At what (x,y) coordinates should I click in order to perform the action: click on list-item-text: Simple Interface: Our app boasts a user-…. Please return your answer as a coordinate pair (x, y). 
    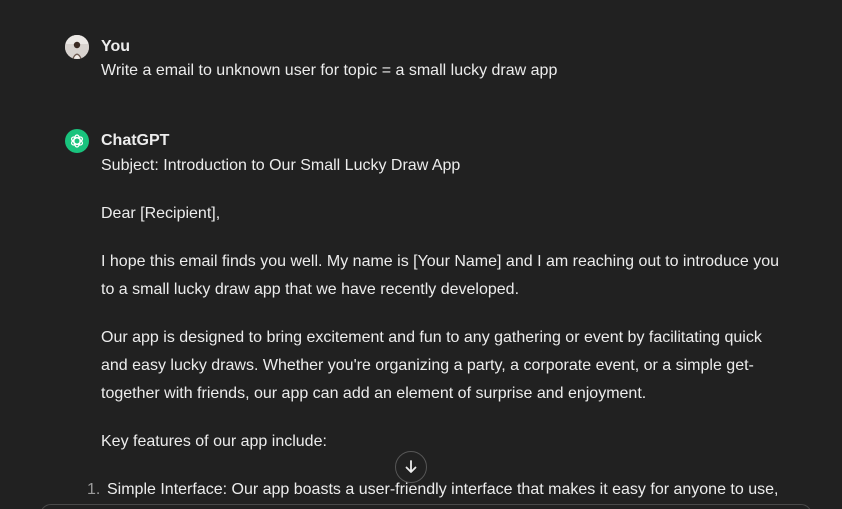
    Looking at the image, I should click on (443, 489).